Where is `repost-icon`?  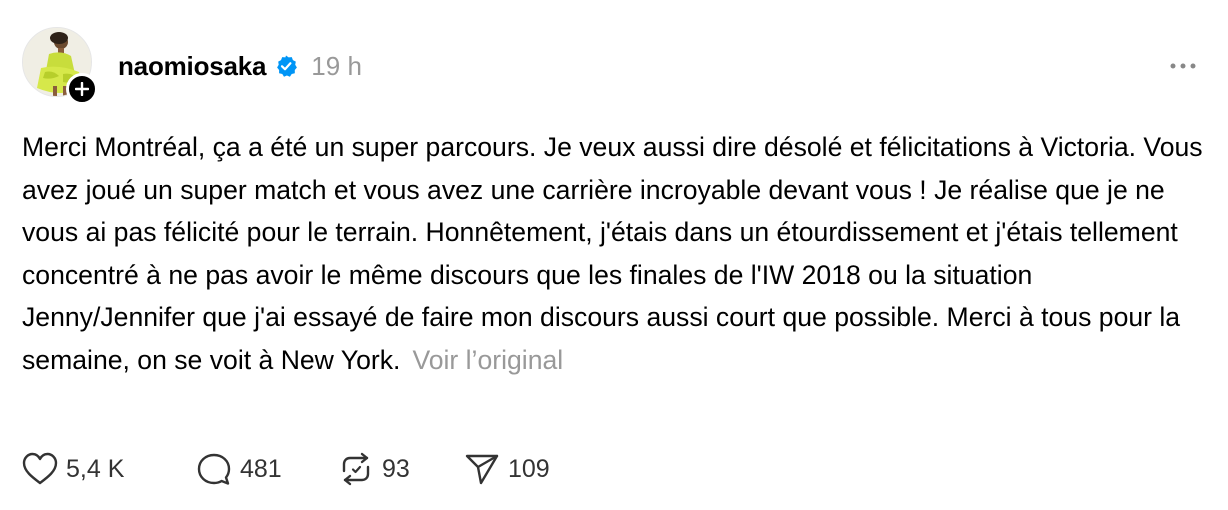
repost-icon is located at coordinates (356, 469).